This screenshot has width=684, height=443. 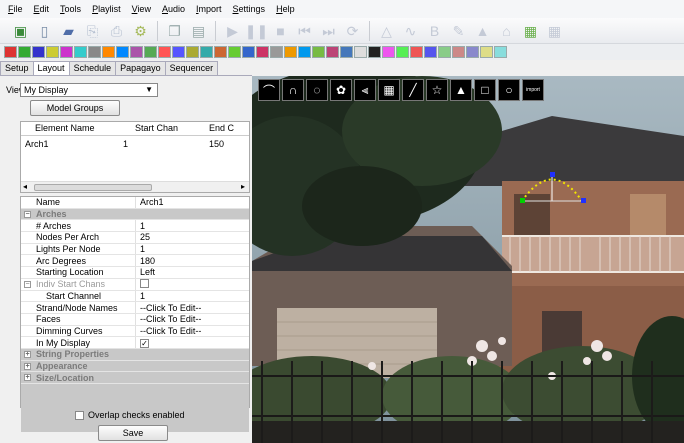 What do you see at coordinates (135, 308) in the screenshot?
I see `property-row-strand-node-names: Strand/Node Names --Click To Edit--` at bounding box center [135, 308].